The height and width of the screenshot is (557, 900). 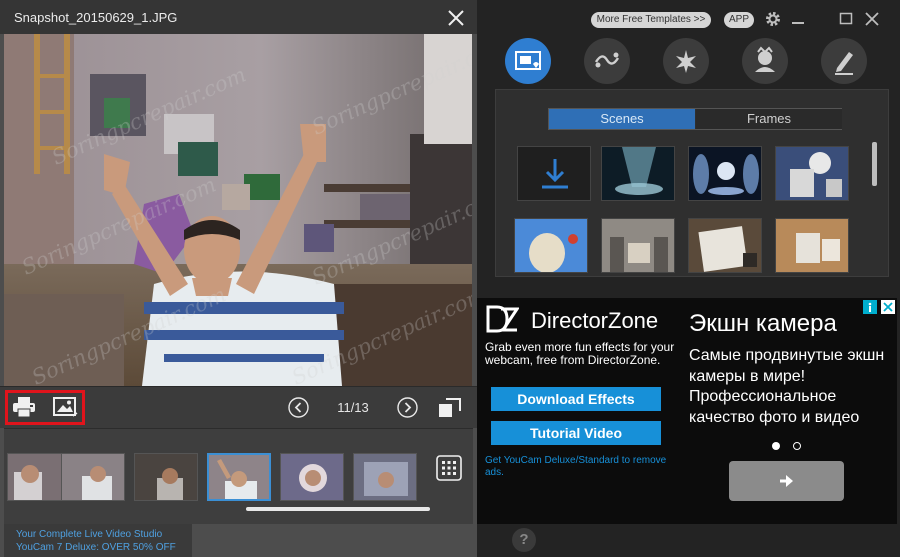 What do you see at coordinates (449, 468) in the screenshot?
I see `grid-icon` at bounding box center [449, 468].